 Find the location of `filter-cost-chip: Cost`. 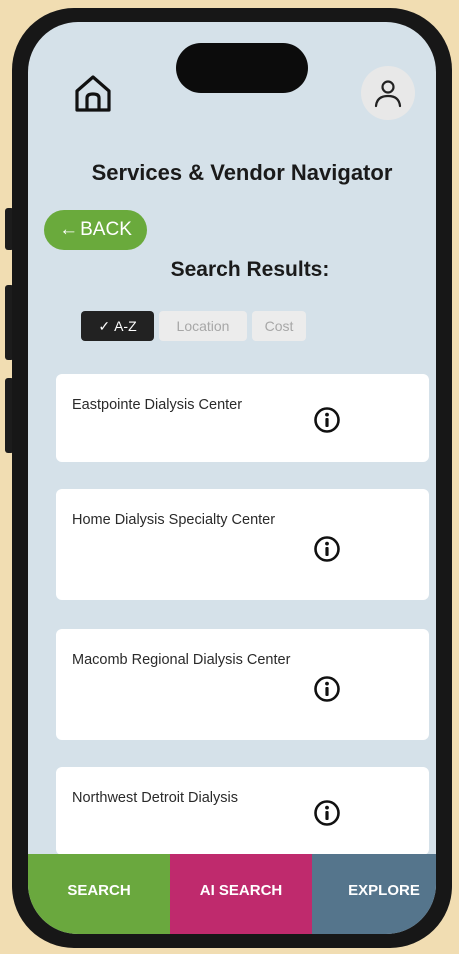

filter-cost-chip: Cost is located at coordinates (279, 326).